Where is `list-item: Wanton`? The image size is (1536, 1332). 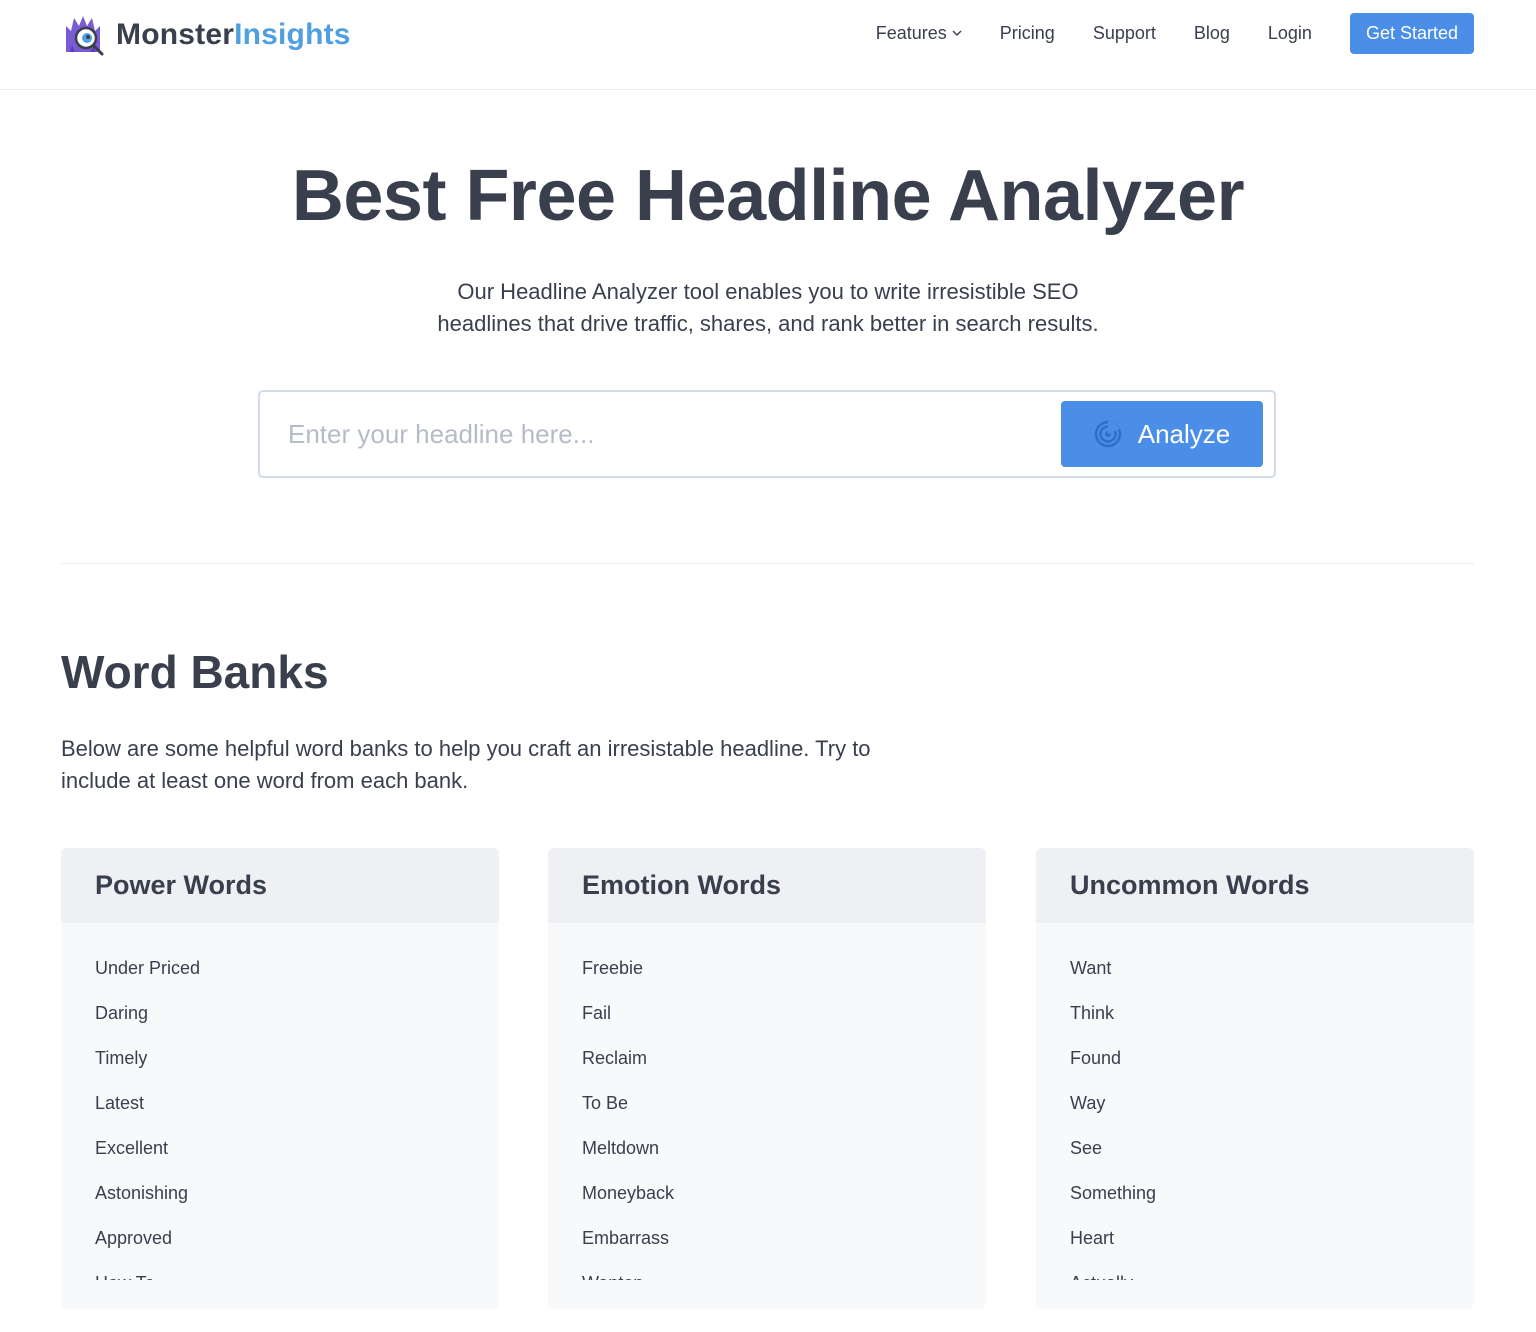 list-item: Wanton is located at coordinates (628, 1275).